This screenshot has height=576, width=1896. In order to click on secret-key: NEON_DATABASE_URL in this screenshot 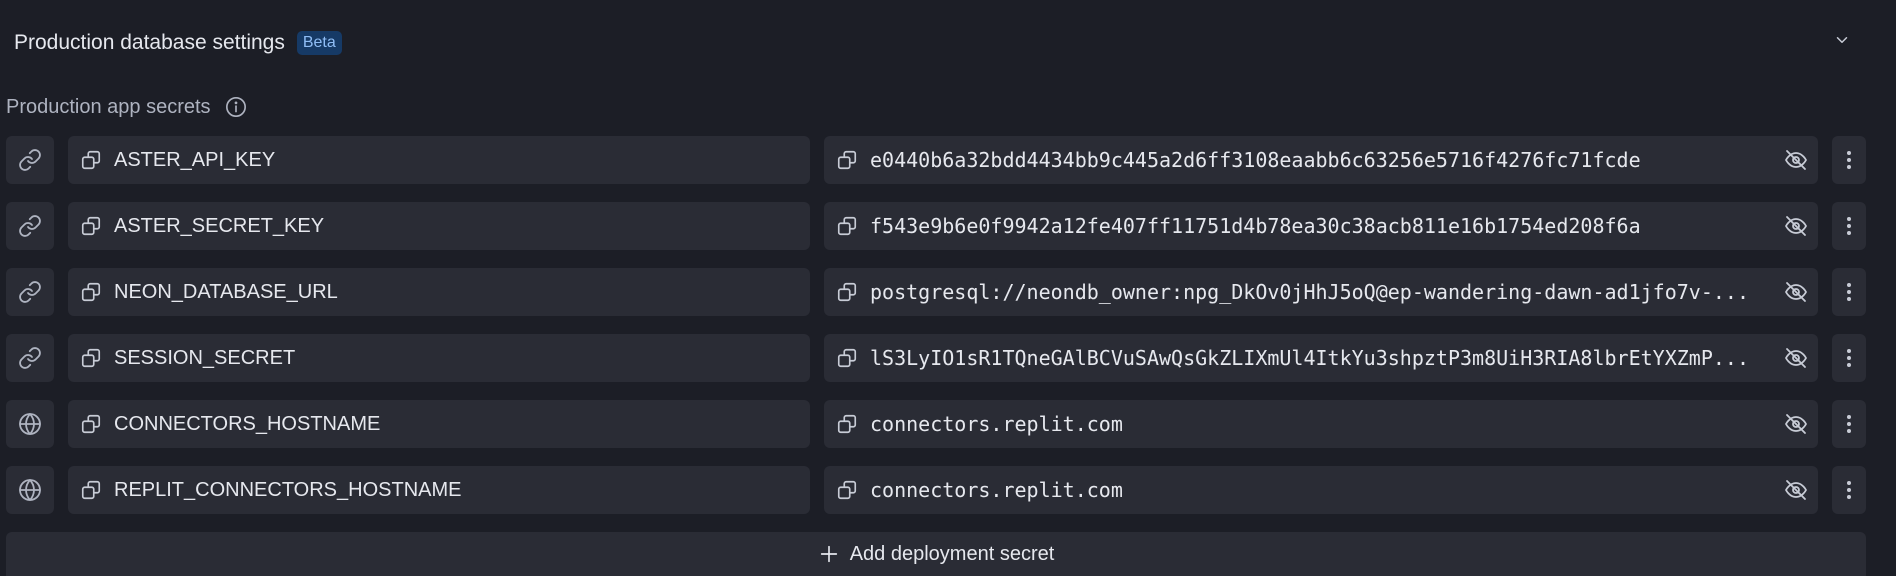, I will do `click(226, 291)`.